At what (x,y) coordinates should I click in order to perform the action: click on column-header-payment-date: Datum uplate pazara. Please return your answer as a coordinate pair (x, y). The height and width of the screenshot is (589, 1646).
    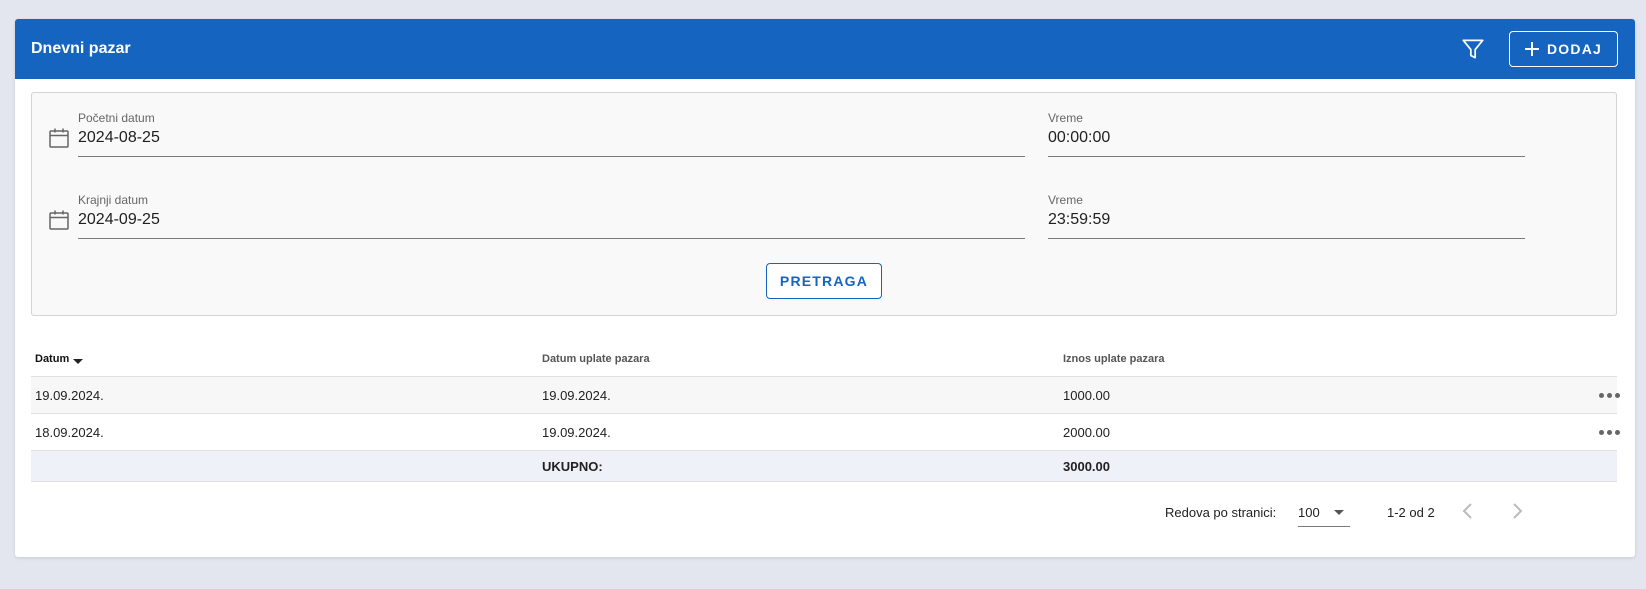
    Looking at the image, I should click on (596, 359).